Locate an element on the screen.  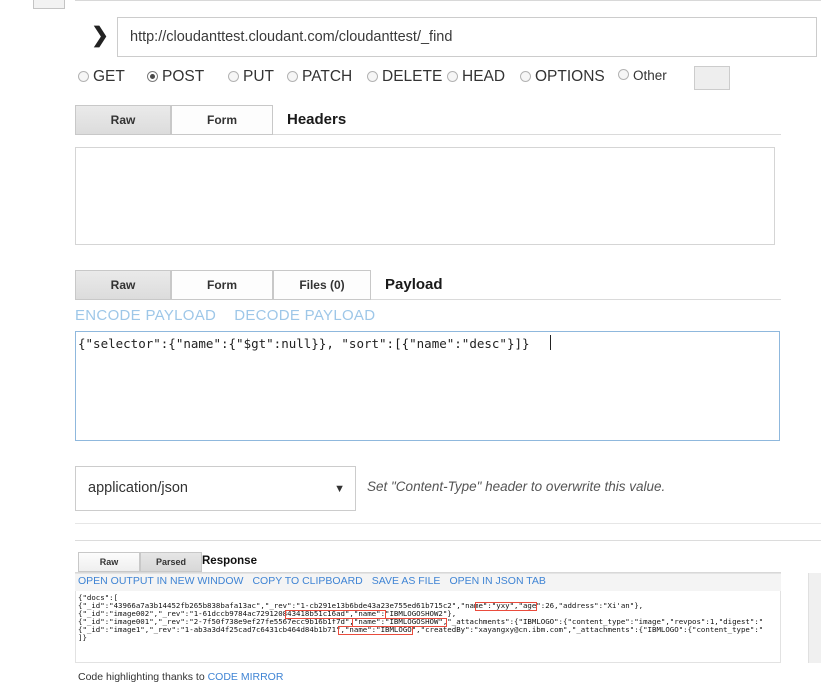
method-label: OPTIONS is located at coordinates (570, 76).